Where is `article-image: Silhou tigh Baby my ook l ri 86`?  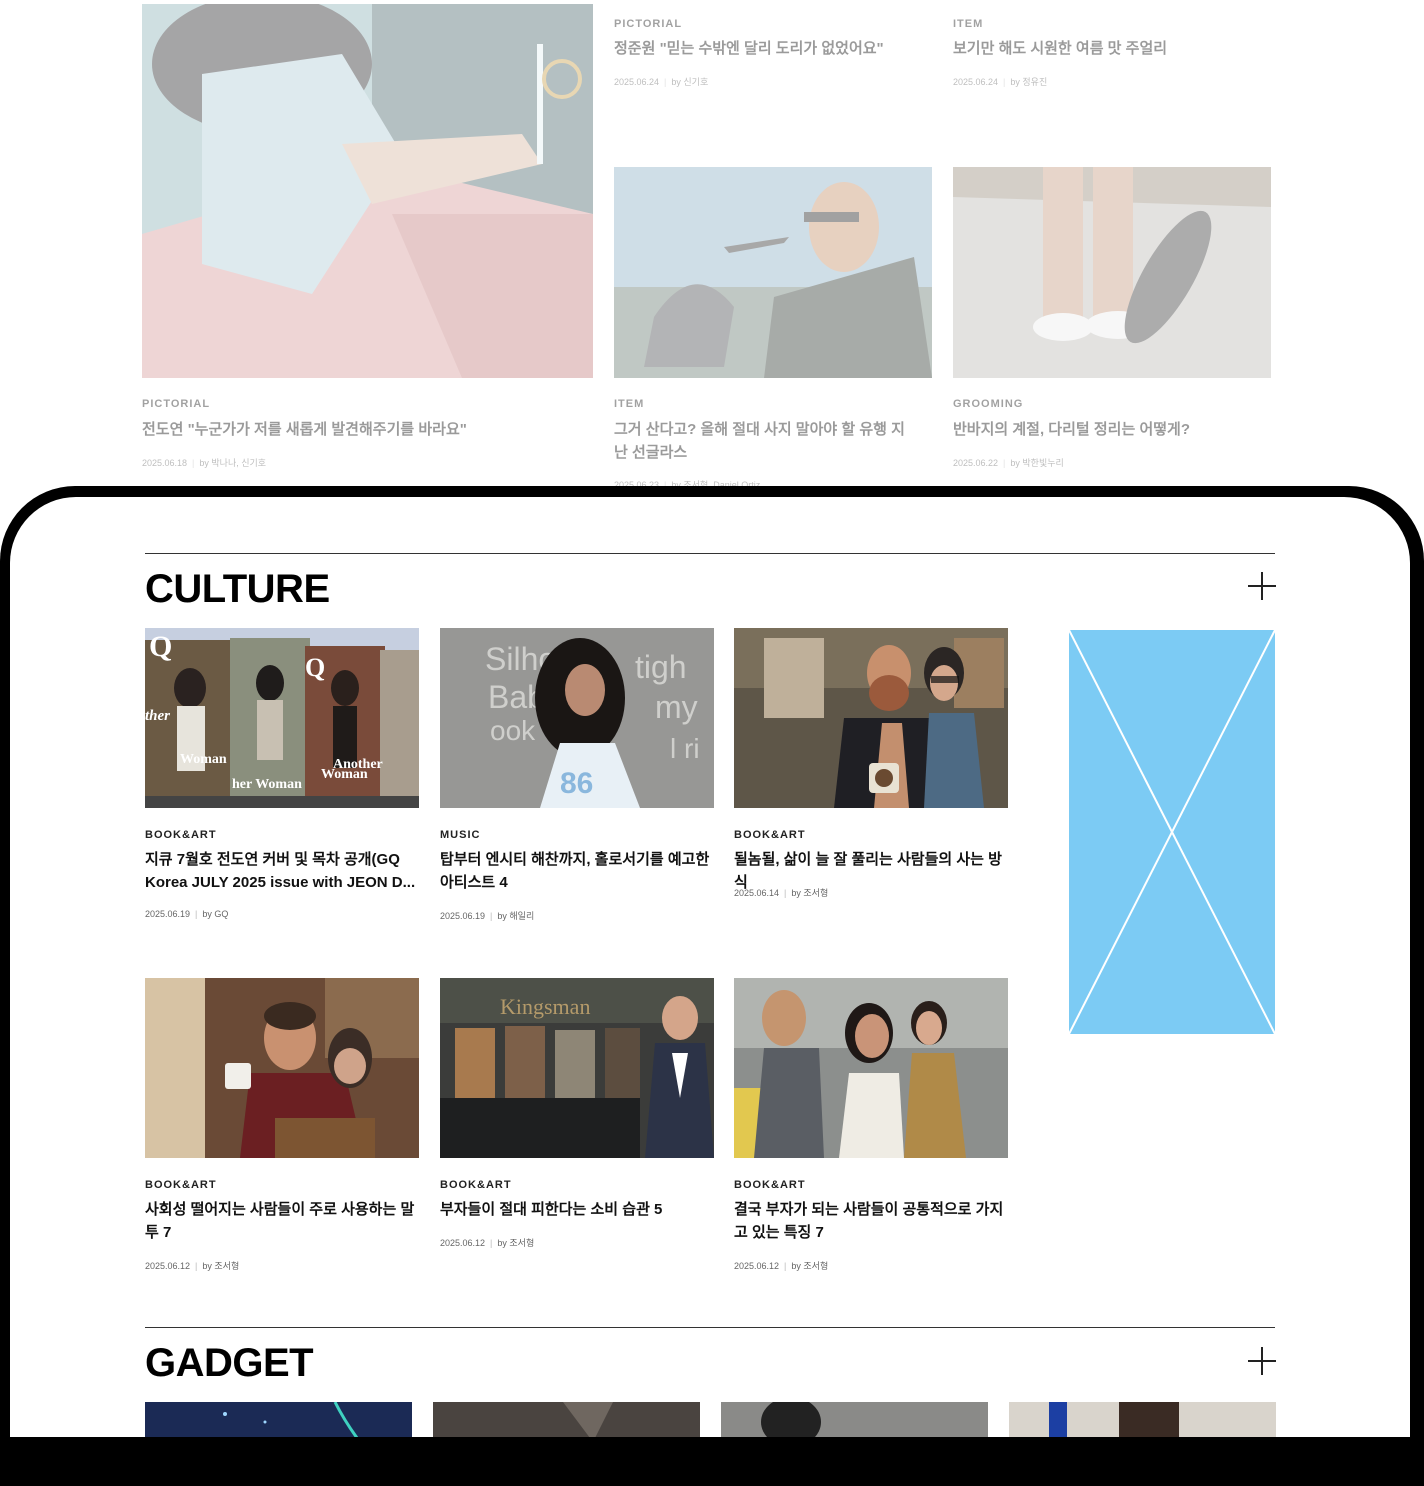 article-image: Silhou tigh Baby my ook l ri 86 is located at coordinates (577, 718).